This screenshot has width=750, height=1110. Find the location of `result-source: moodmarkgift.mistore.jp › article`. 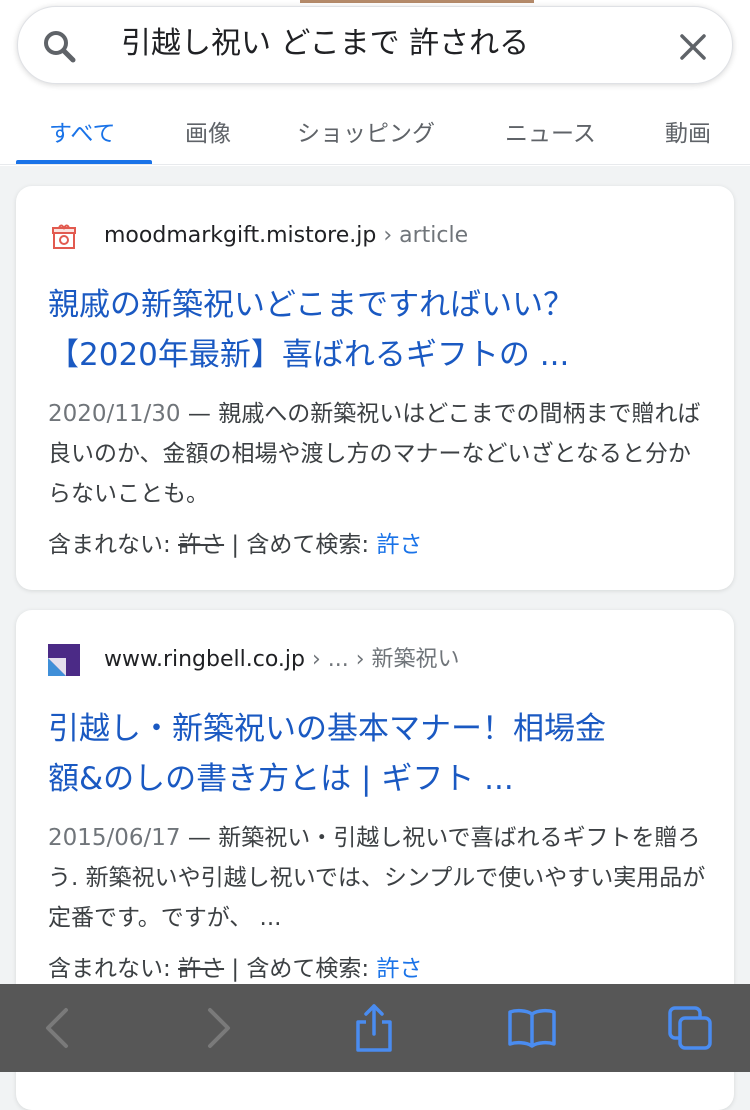

result-source: moodmarkgift.mistore.jp › article is located at coordinates (286, 236).